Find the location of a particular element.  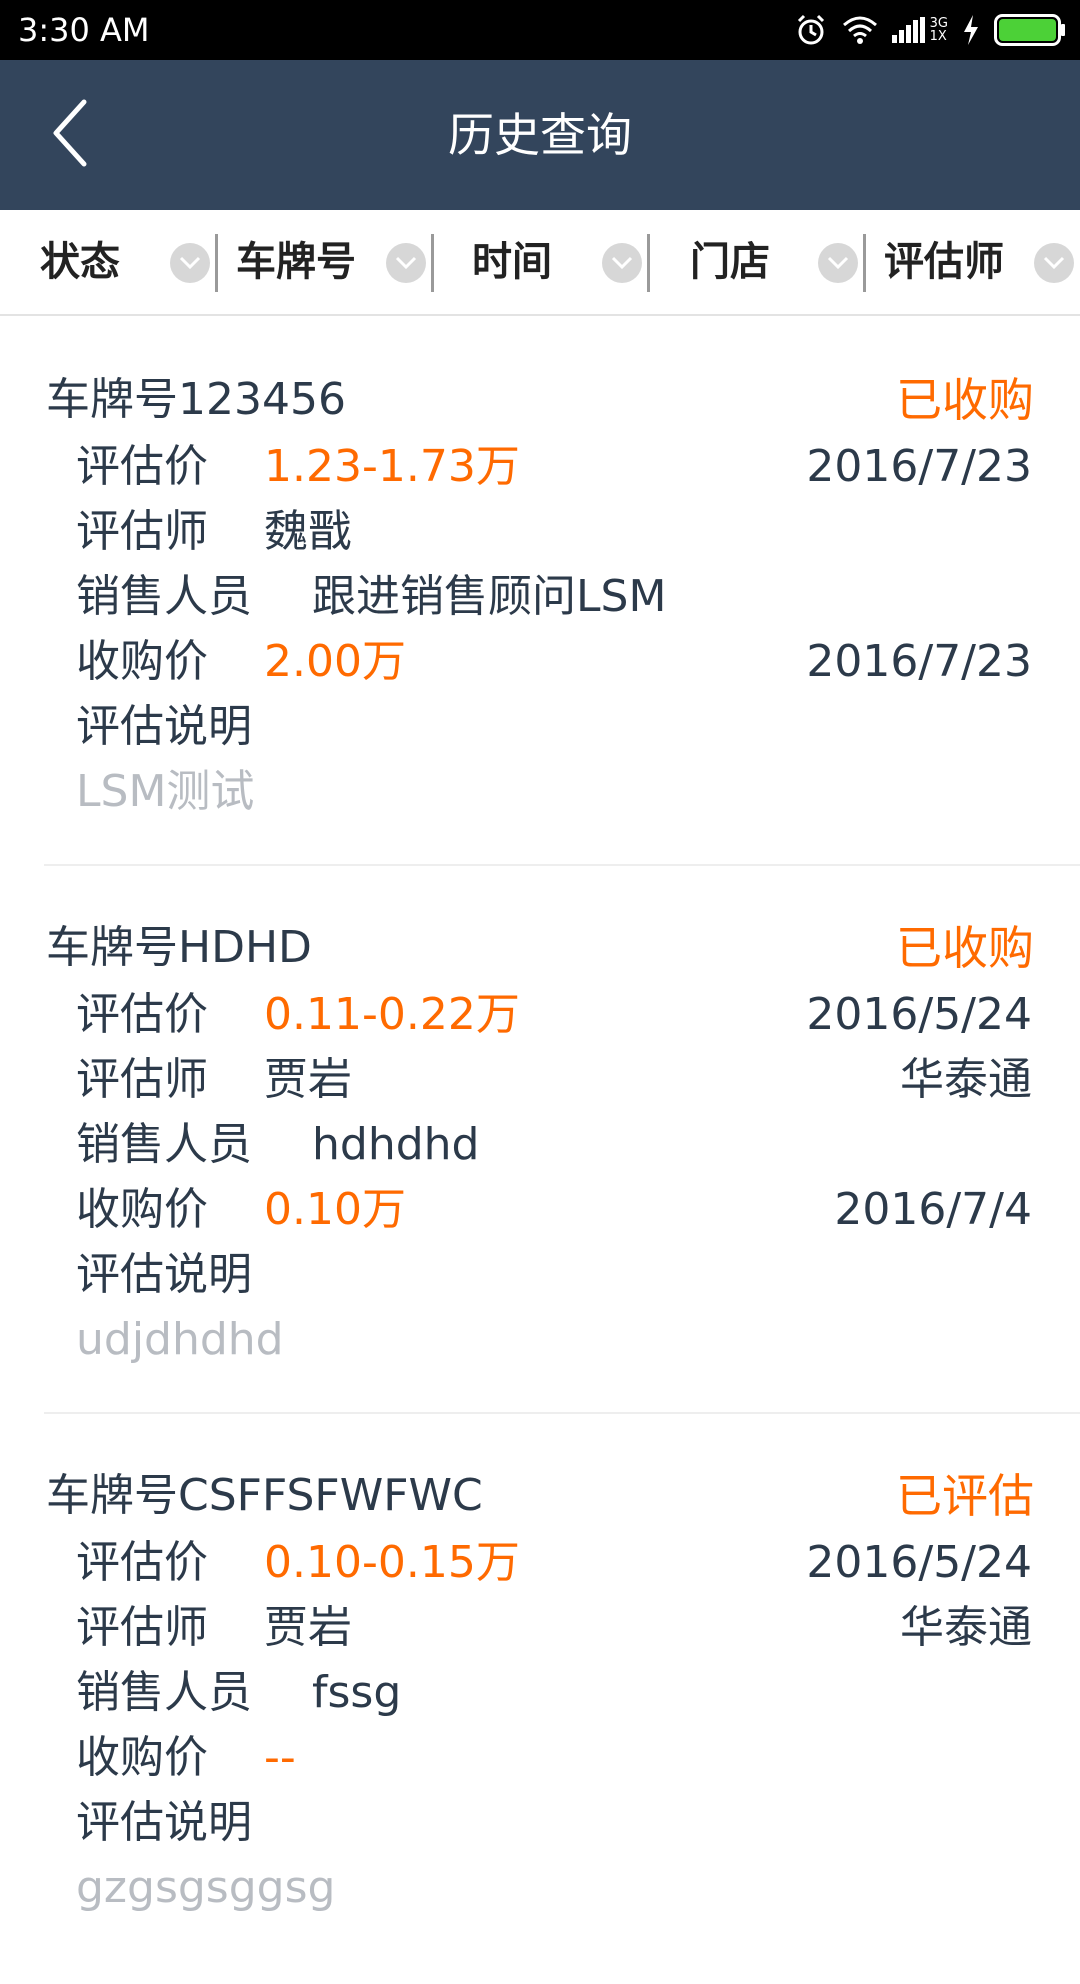

filter-label: 车牌号 is located at coordinates (296, 262).